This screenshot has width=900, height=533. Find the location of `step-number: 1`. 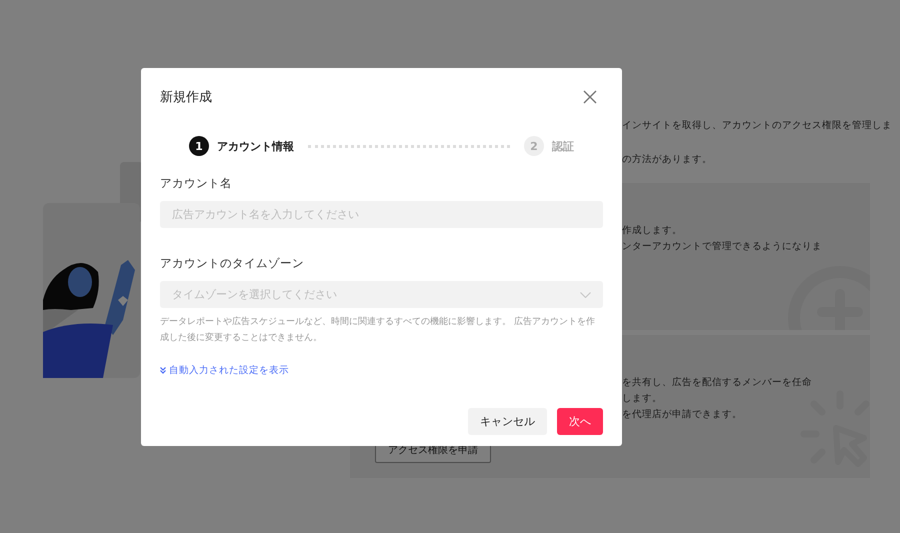

step-number: 1 is located at coordinates (199, 146).